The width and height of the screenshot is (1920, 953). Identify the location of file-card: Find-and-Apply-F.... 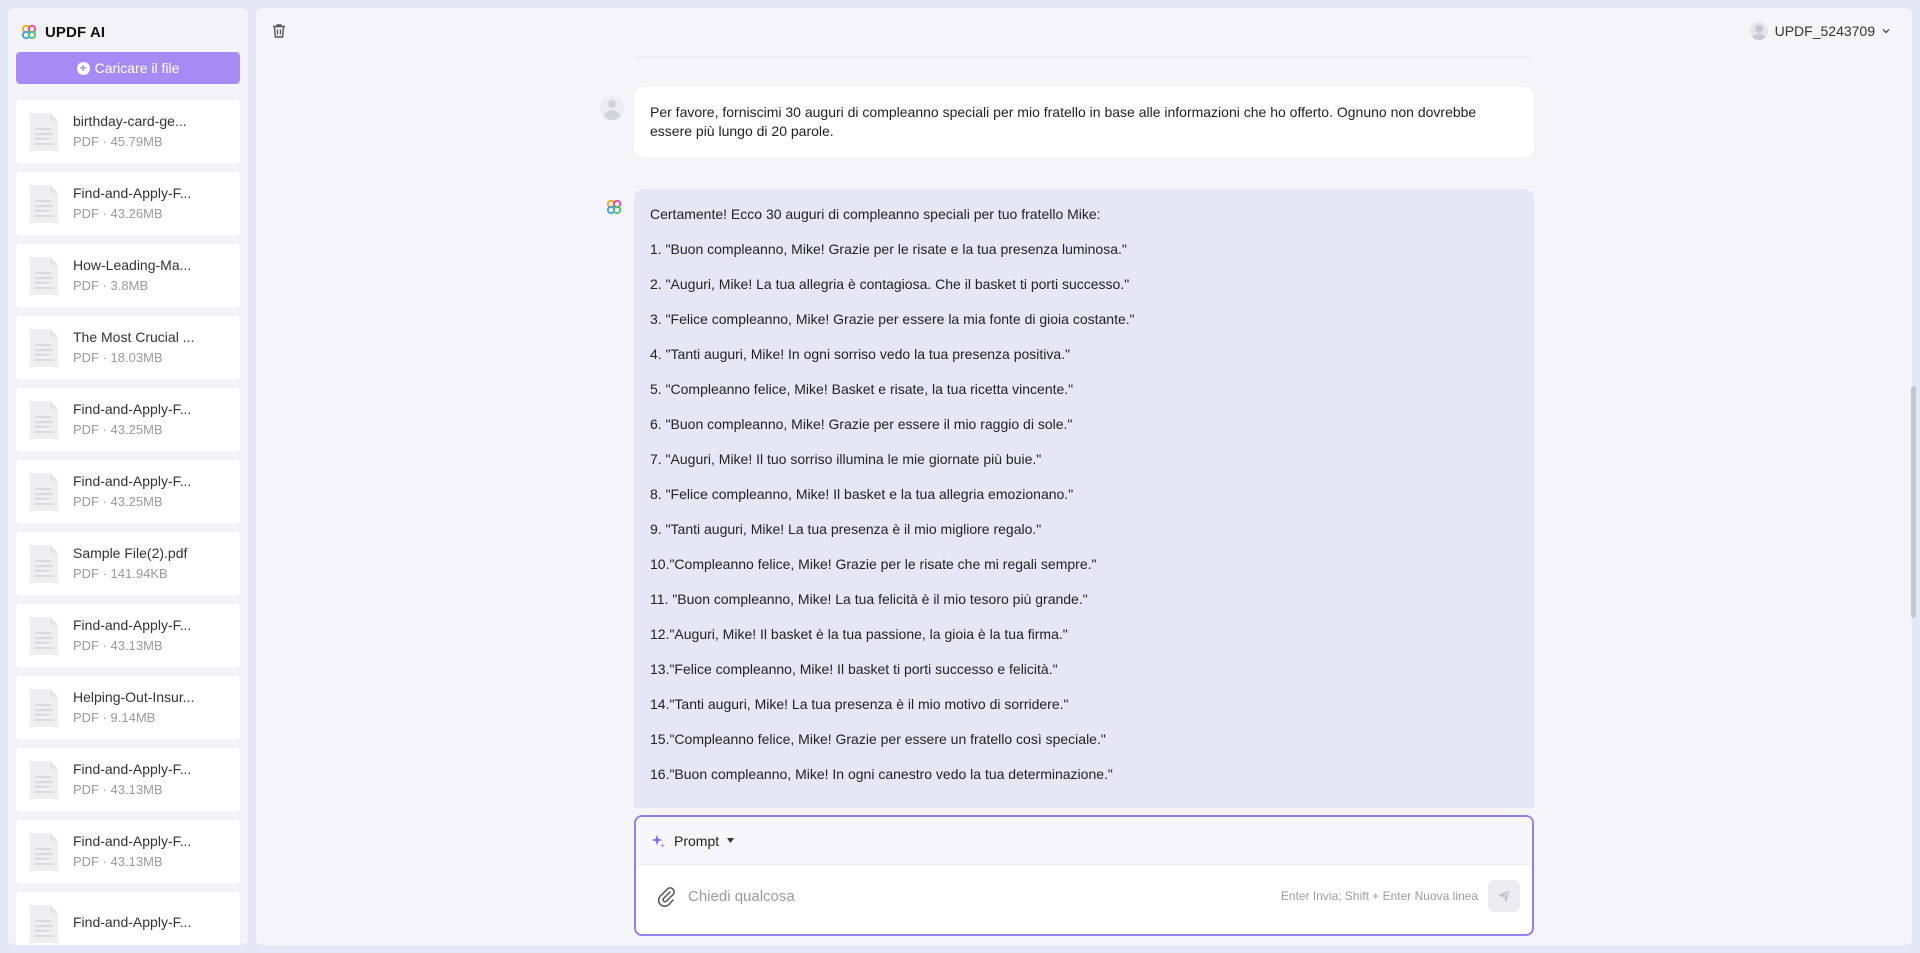
(128, 918).